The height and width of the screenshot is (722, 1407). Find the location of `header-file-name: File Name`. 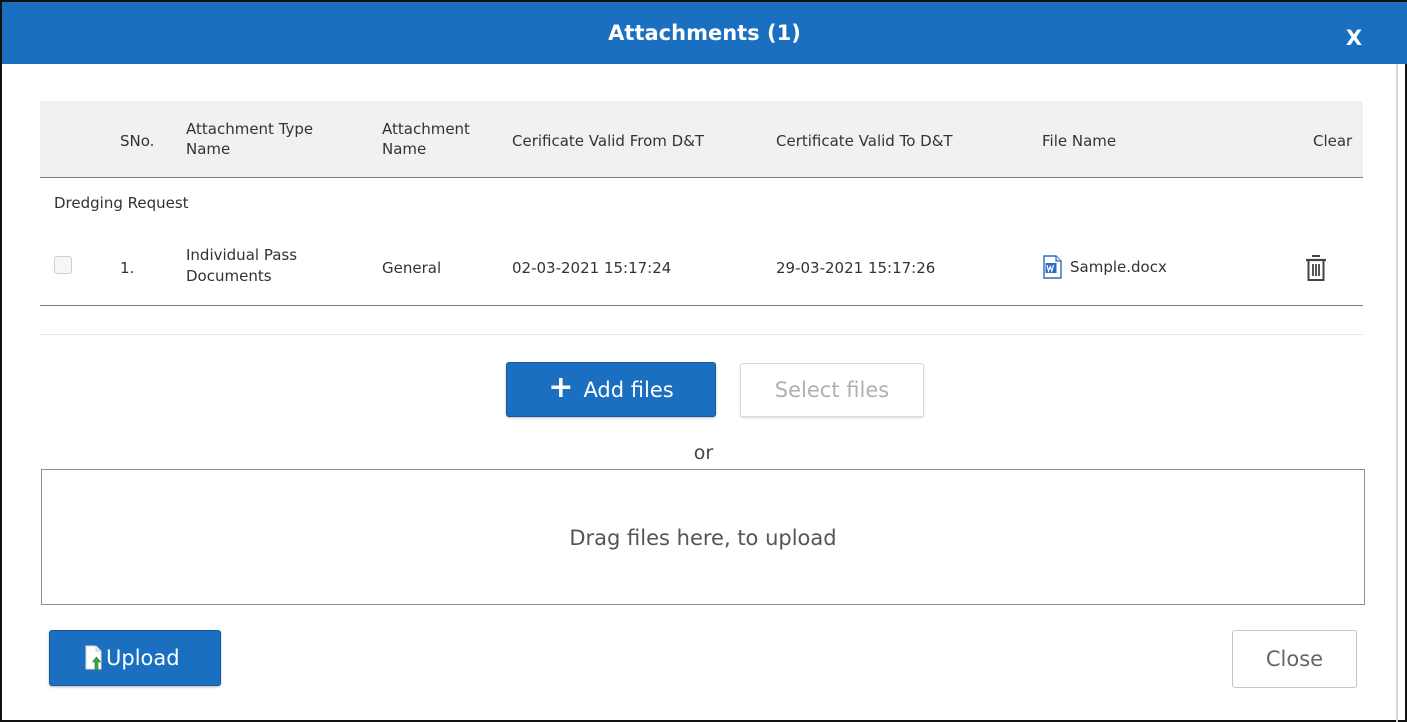

header-file-name: File Name is located at coordinates (1079, 141).